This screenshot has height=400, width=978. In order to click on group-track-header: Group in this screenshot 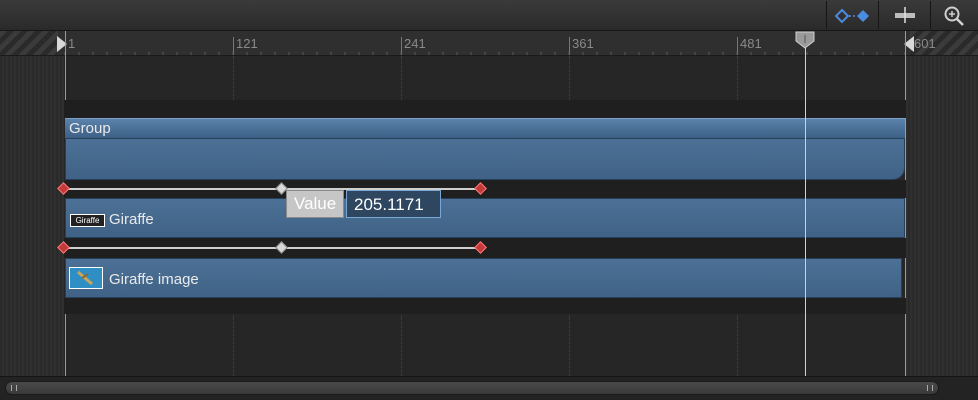, I will do `click(485, 128)`.